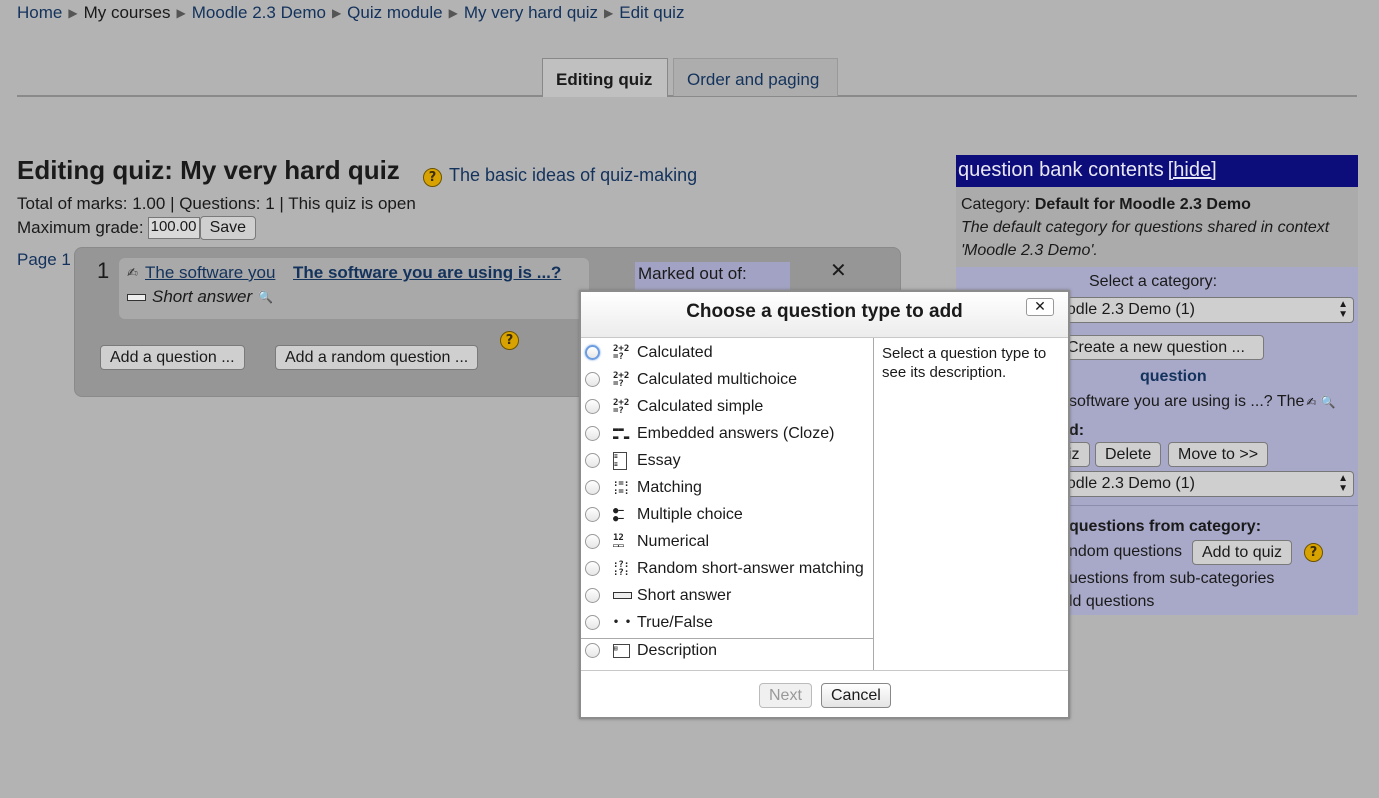 This screenshot has width=1379, height=798. I want to click on type-label: Calculated multichoice, so click(717, 379).